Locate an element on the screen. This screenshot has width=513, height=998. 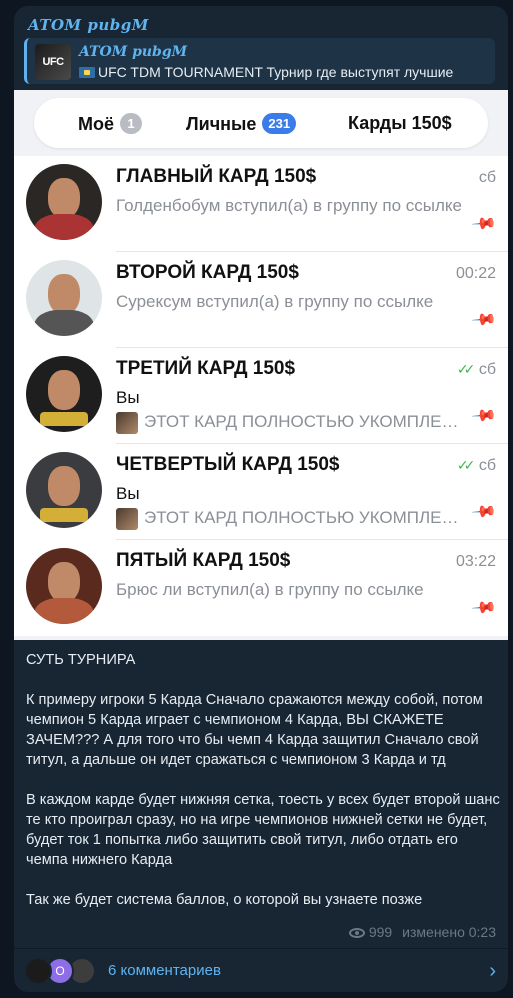
chat-title: ТРЕТИЙ КАРД 150$ is located at coordinates (206, 368).